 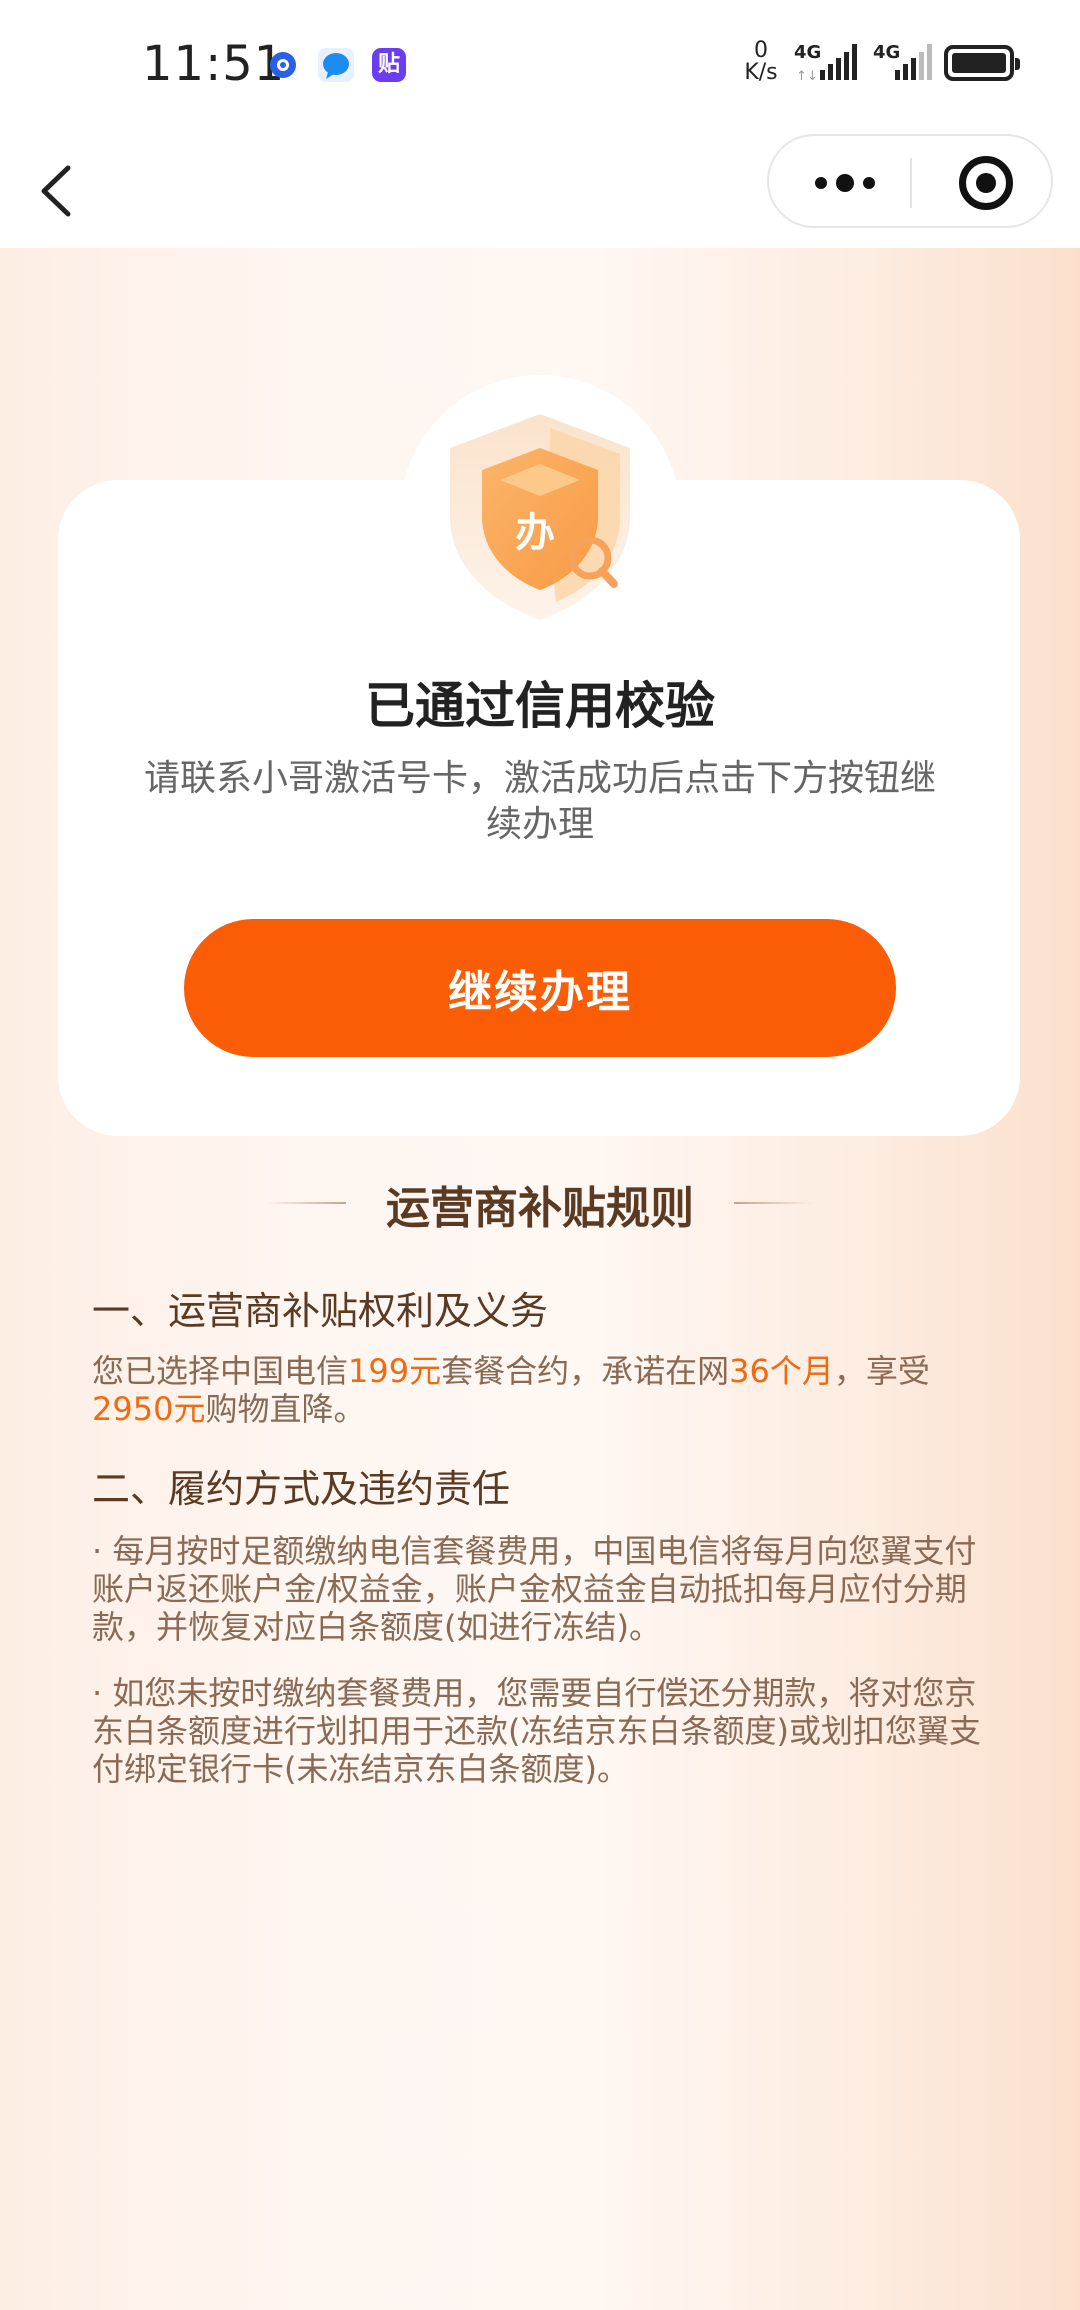 What do you see at coordinates (845, 183) in the screenshot?
I see `more-dots-icon` at bounding box center [845, 183].